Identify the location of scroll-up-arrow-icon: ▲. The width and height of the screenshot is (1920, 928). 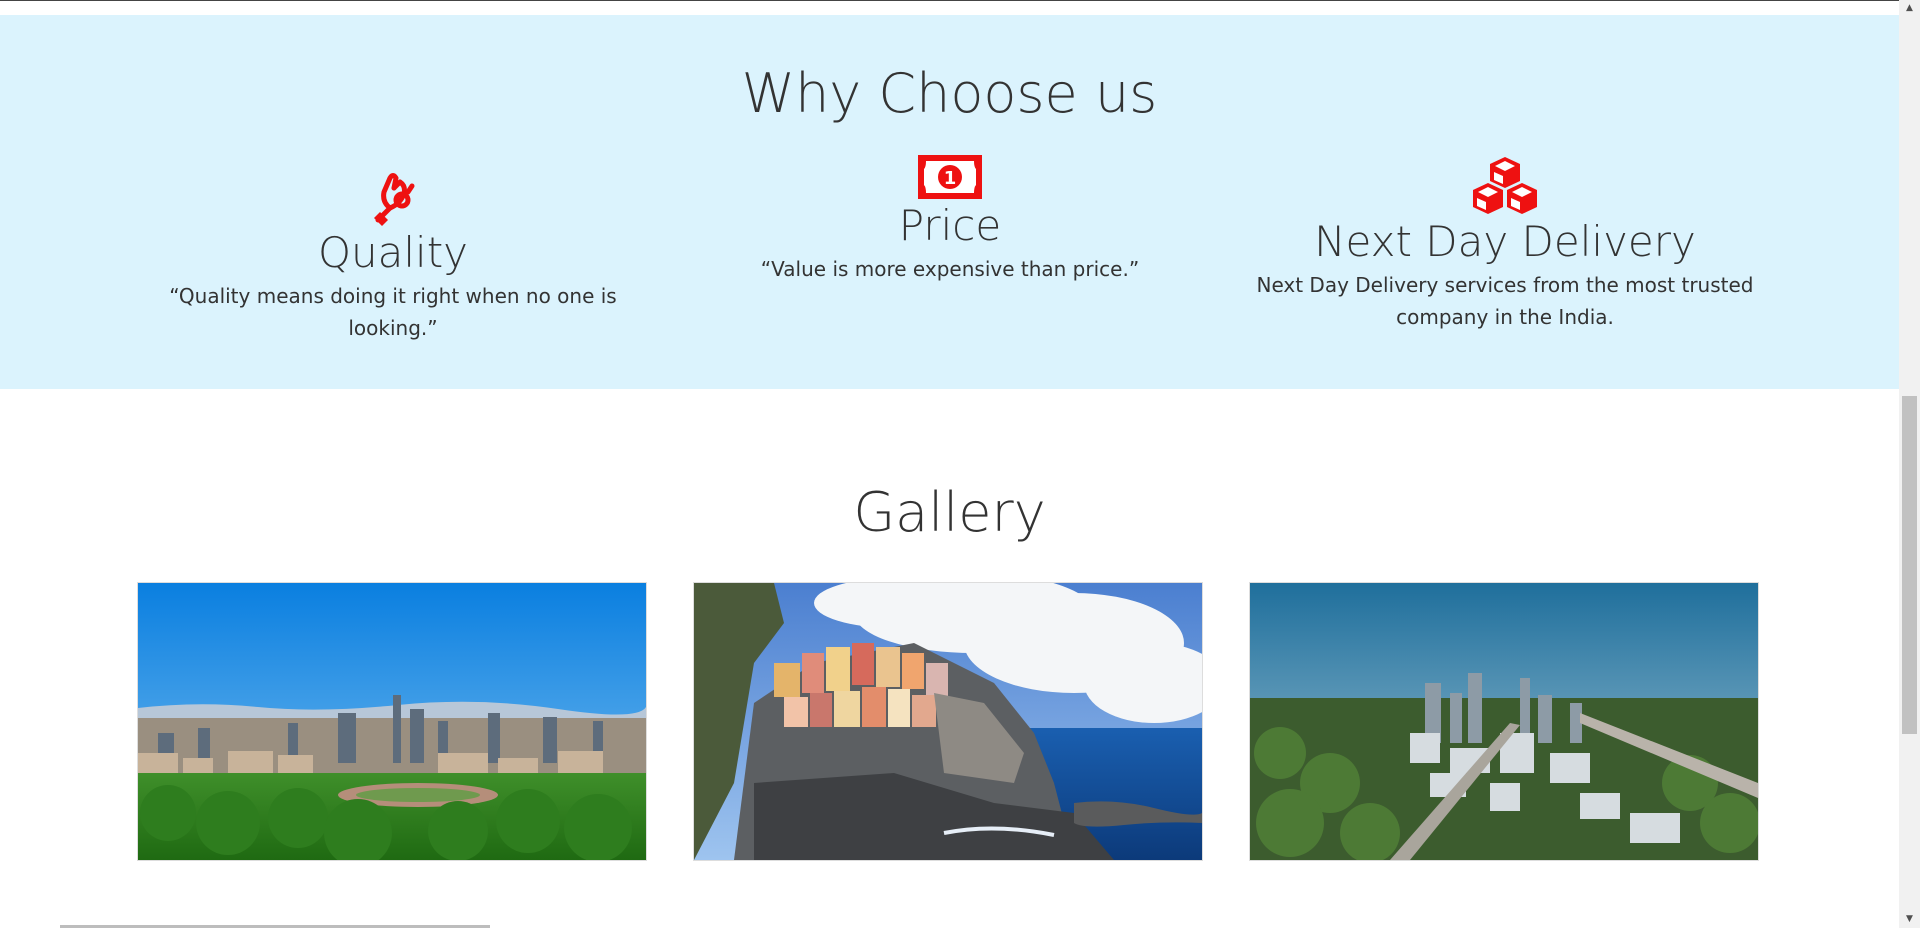
(1909, 8).